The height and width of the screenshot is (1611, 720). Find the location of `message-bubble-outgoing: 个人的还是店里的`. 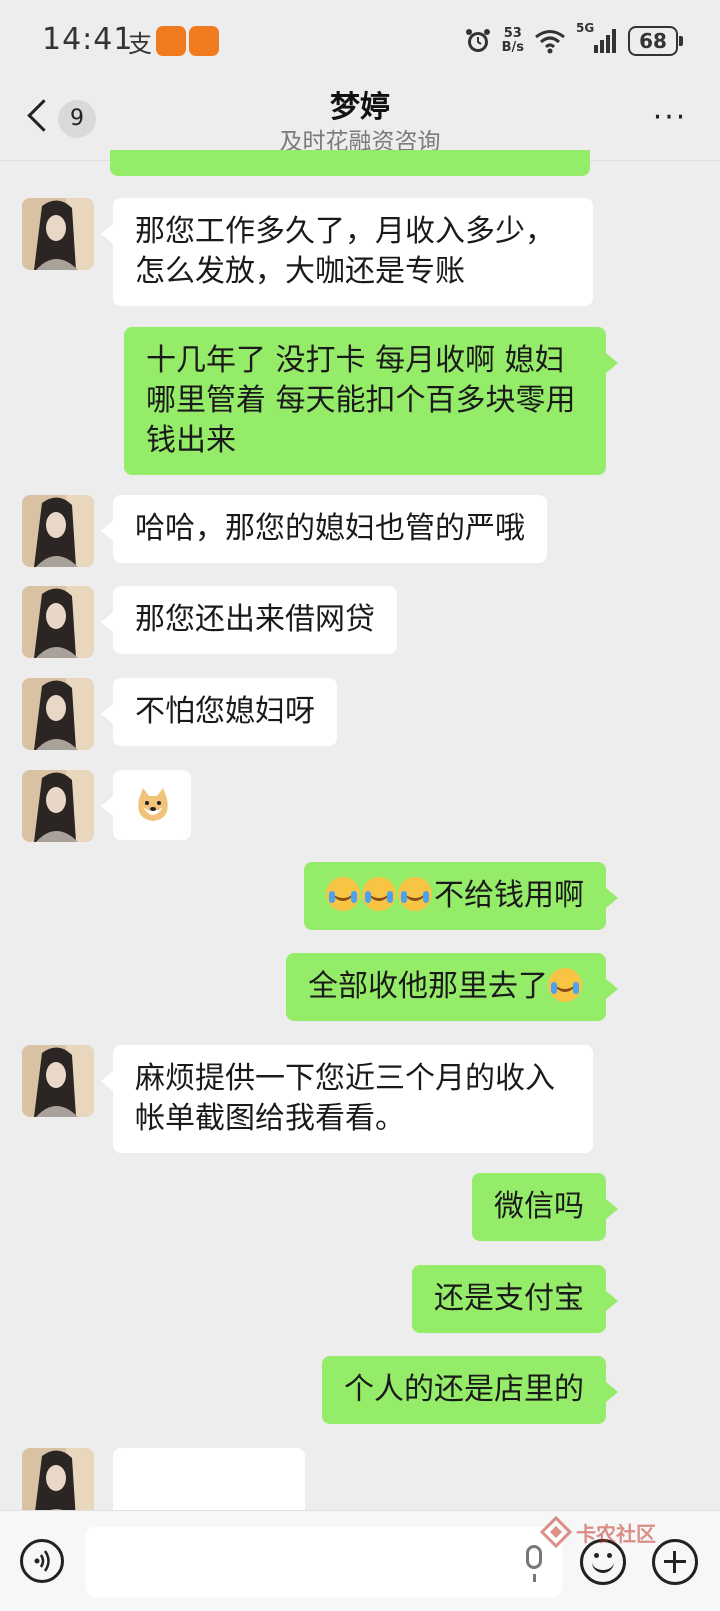

message-bubble-outgoing: 个人的还是店里的 is located at coordinates (470, 1390).